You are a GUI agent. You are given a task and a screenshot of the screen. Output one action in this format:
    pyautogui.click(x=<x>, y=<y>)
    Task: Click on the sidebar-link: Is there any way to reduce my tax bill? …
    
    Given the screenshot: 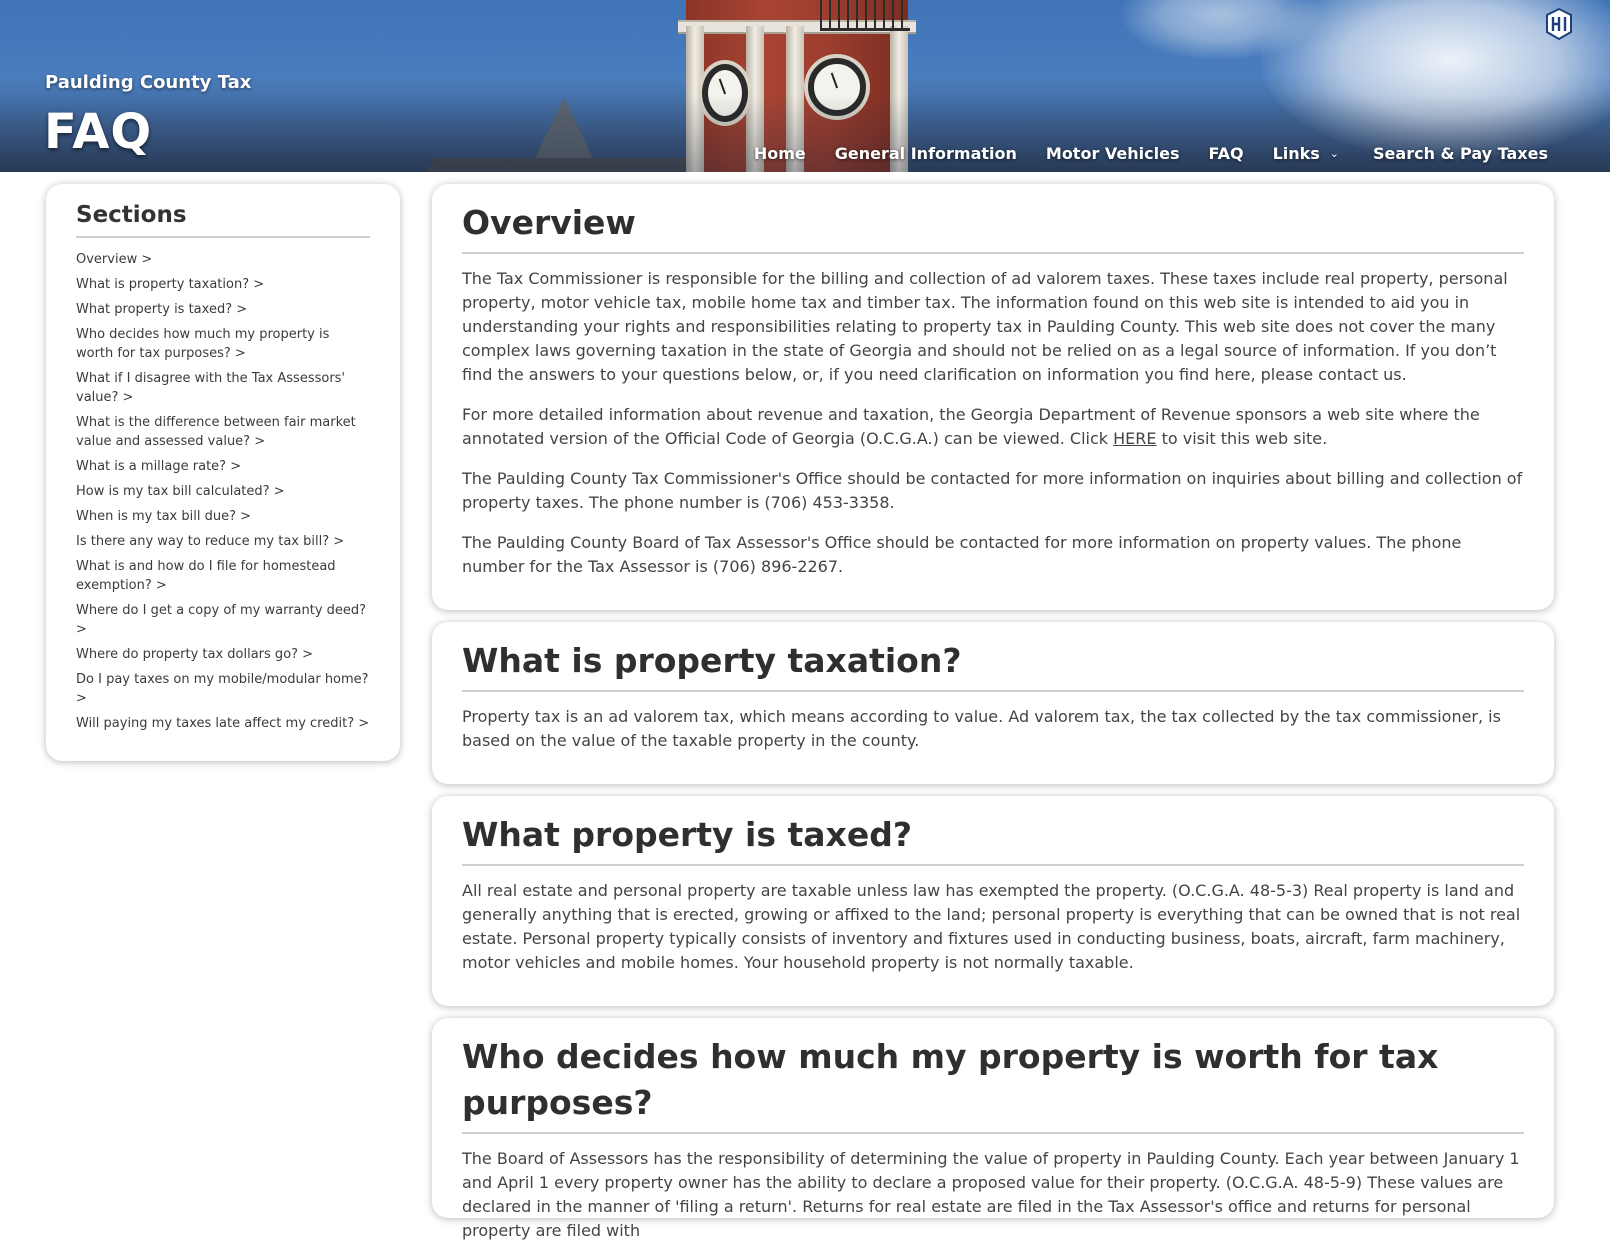 What is the action you would take?
    pyautogui.click(x=210, y=541)
    